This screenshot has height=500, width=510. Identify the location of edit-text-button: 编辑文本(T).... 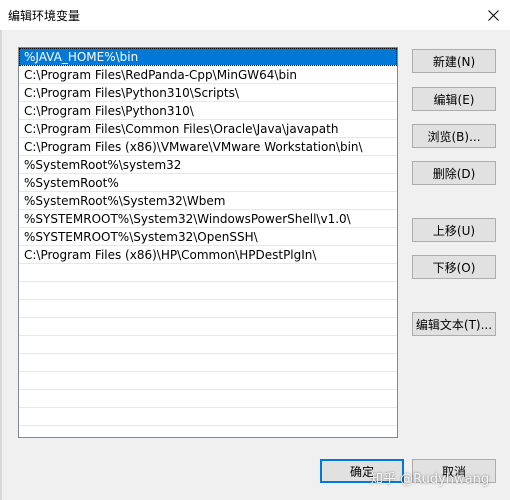
(454, 324).